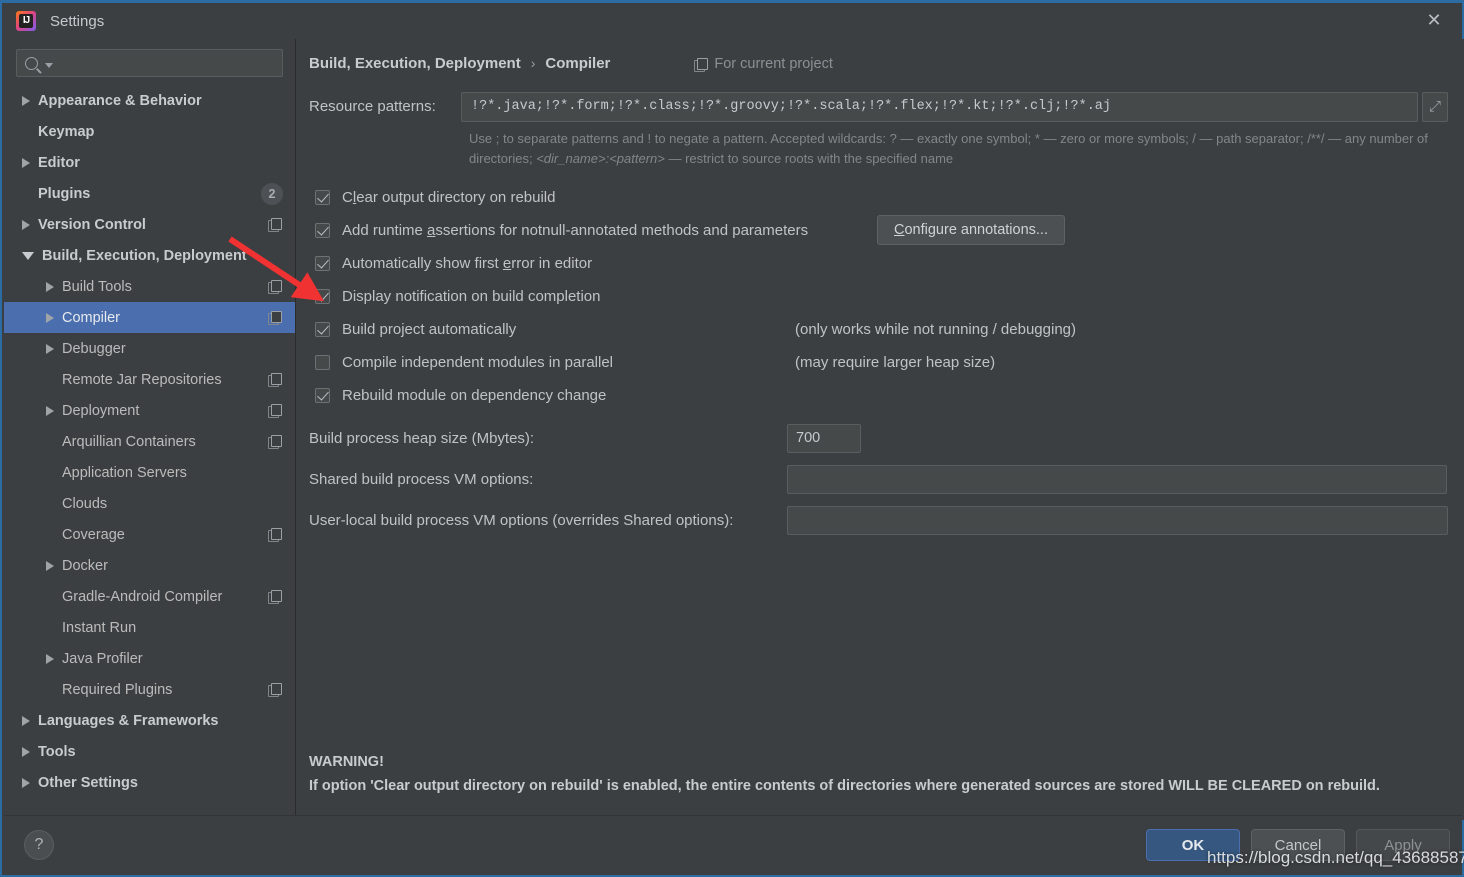  What do you see at coordinates (149, 658) in the screenshot?
I see `sidebar-item-java-profiler: Java Profiler` at bounding box center [149, 658].